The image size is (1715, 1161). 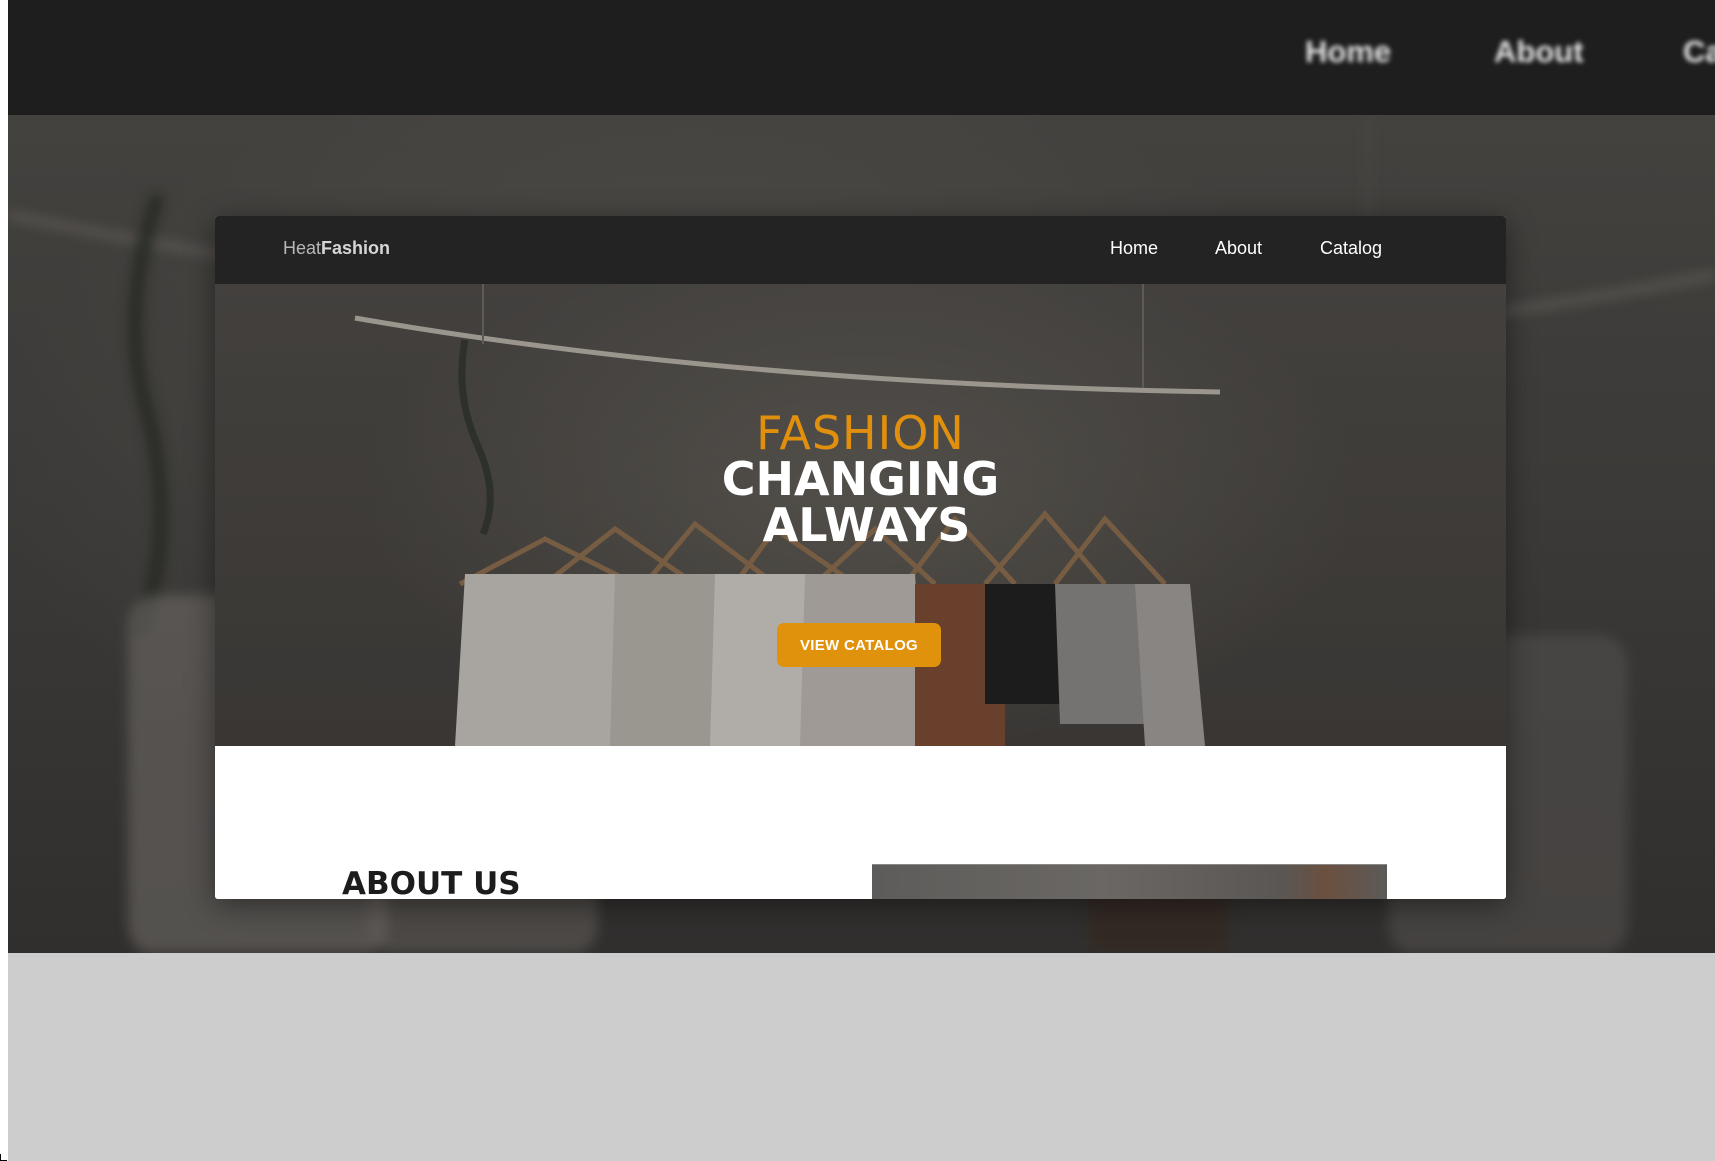 What do you see at coordinates (861, 57) in the screenshot?
I see `background-navbar: Home About Ca` at bounding box center [861, 57].